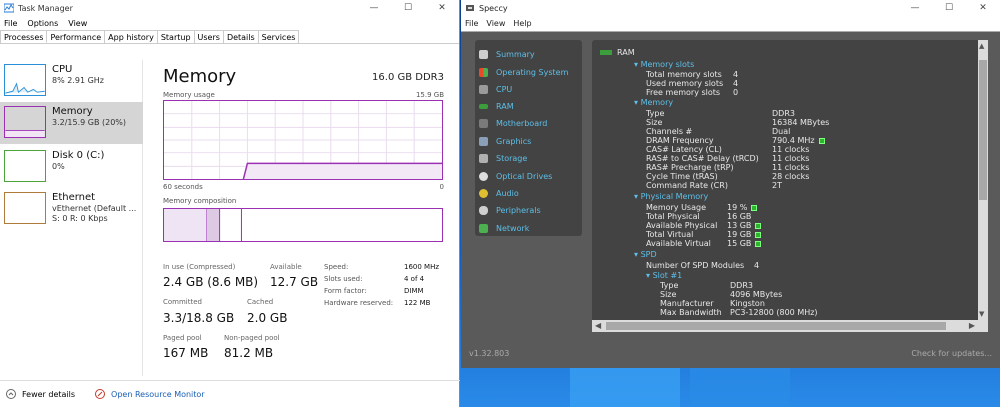  Describe the element at coordinates (483, 54) in the screenshot. I see `summary-icon` at that location.